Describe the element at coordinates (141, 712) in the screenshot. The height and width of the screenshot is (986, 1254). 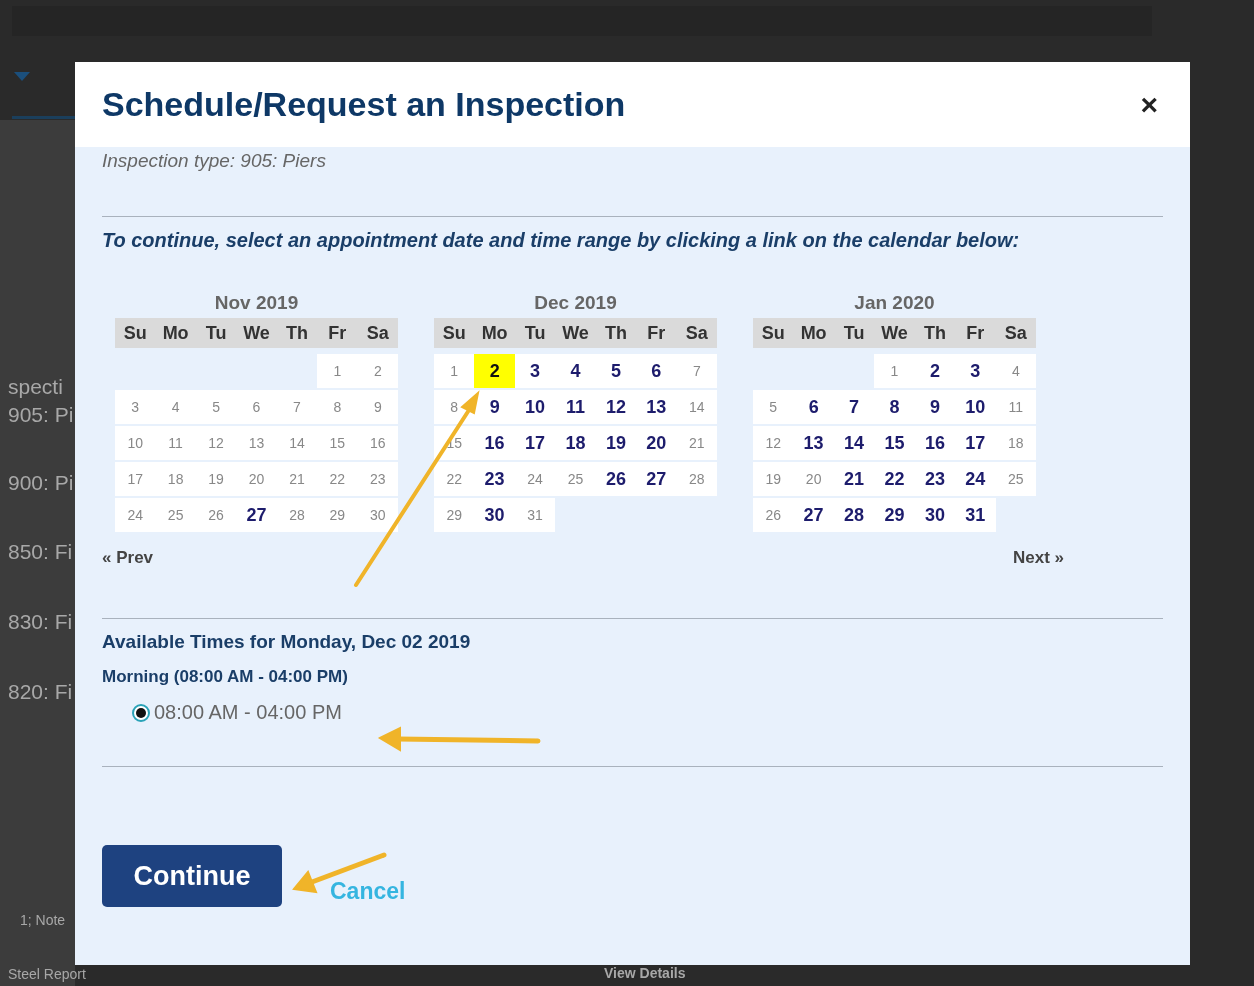
I see `radio-button` at that location.